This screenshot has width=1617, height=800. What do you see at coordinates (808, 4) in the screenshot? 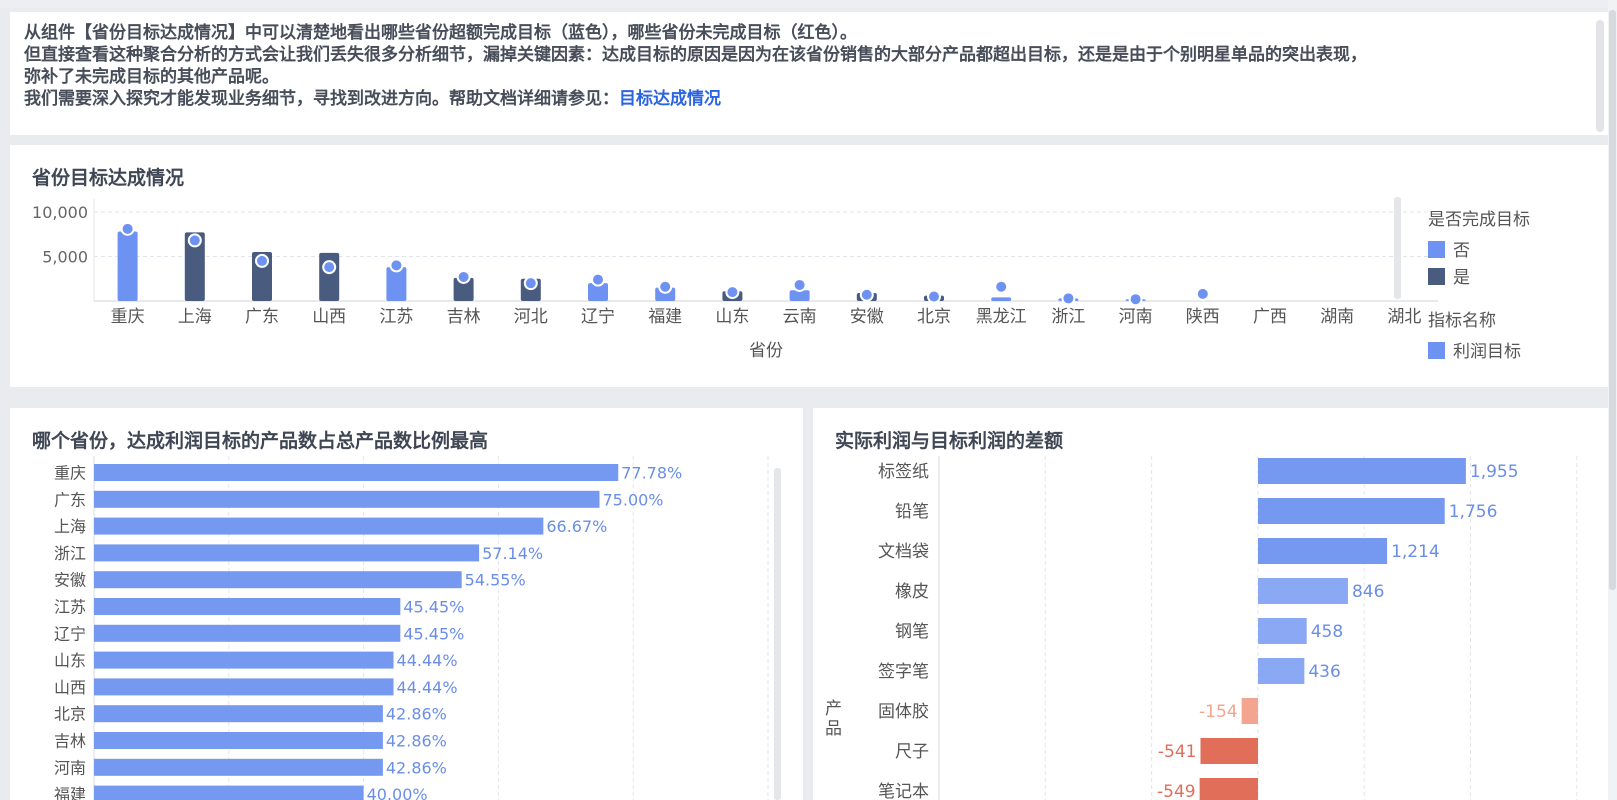
I see `top-strip` at bounding box center [808, 4].